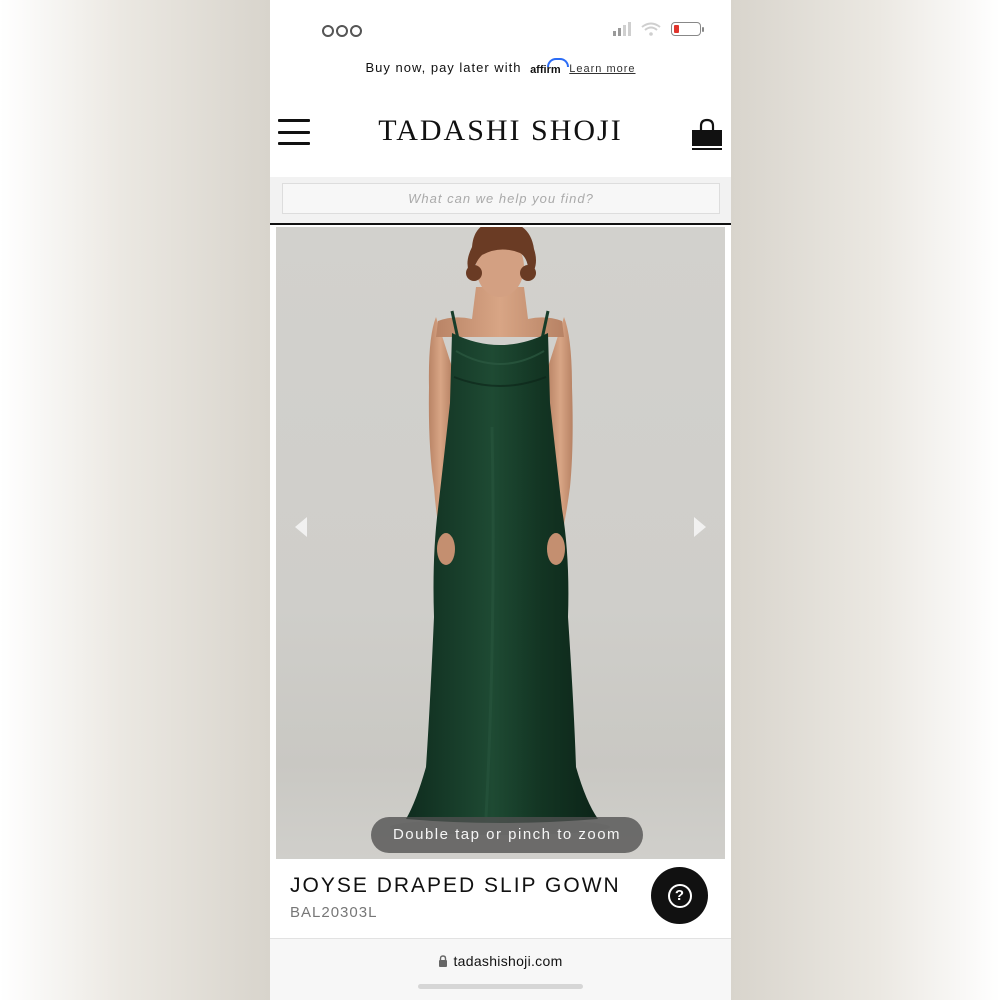 Image resolution: width=1000 pixels, height=1000 pixels. I want to click on browser-url-bar: tadashishoji.com, so click(500, 969).